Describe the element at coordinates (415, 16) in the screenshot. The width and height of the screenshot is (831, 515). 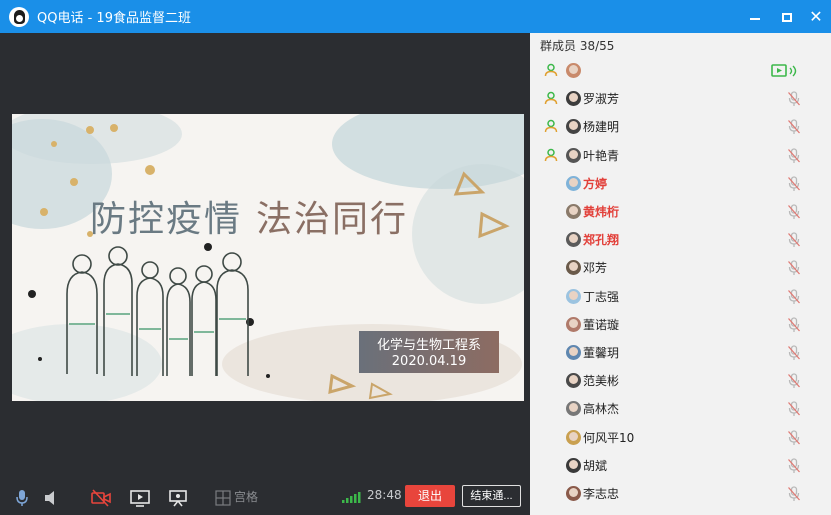
I see `title-bar: QQ电话 - 19食品监督二班` at that location.